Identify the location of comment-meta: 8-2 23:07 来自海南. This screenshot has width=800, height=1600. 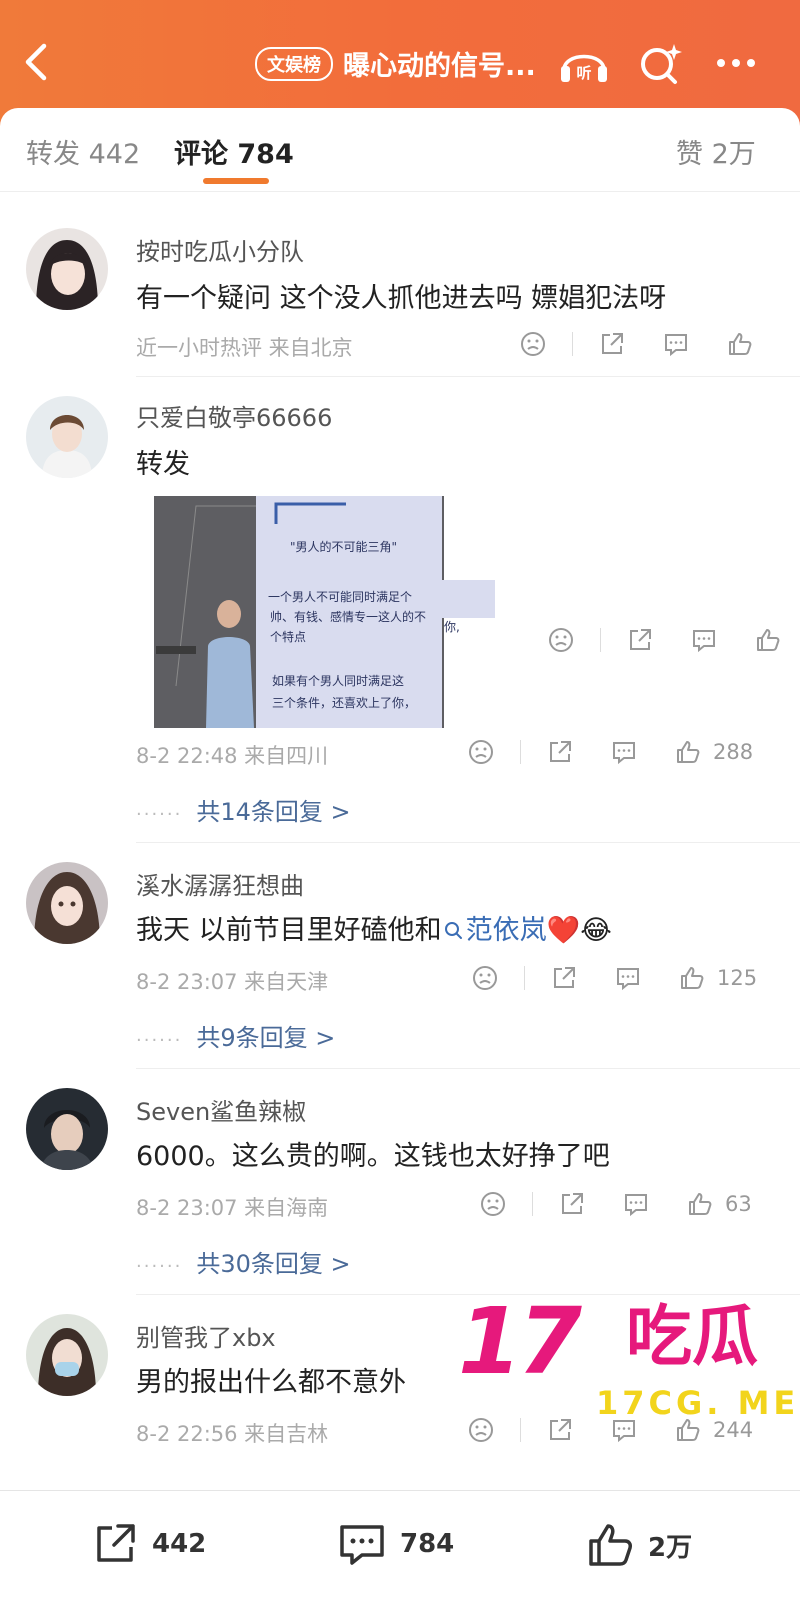
(232, 1208).